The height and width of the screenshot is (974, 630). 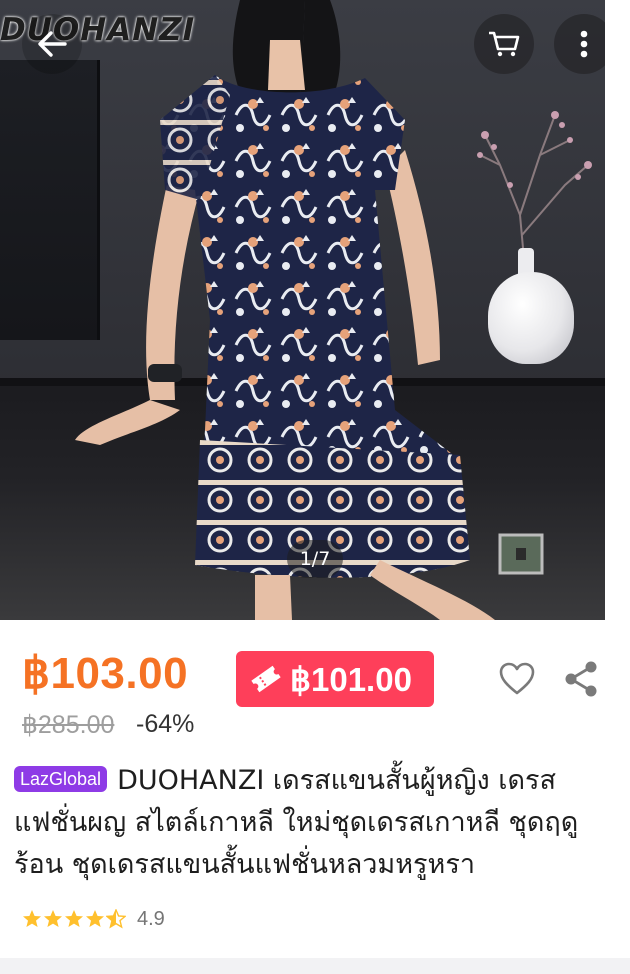 What do you see at coordinates (315, 559) in the screenshot?
I see `image-counter: 1/7` at bounding box center [315, 559].